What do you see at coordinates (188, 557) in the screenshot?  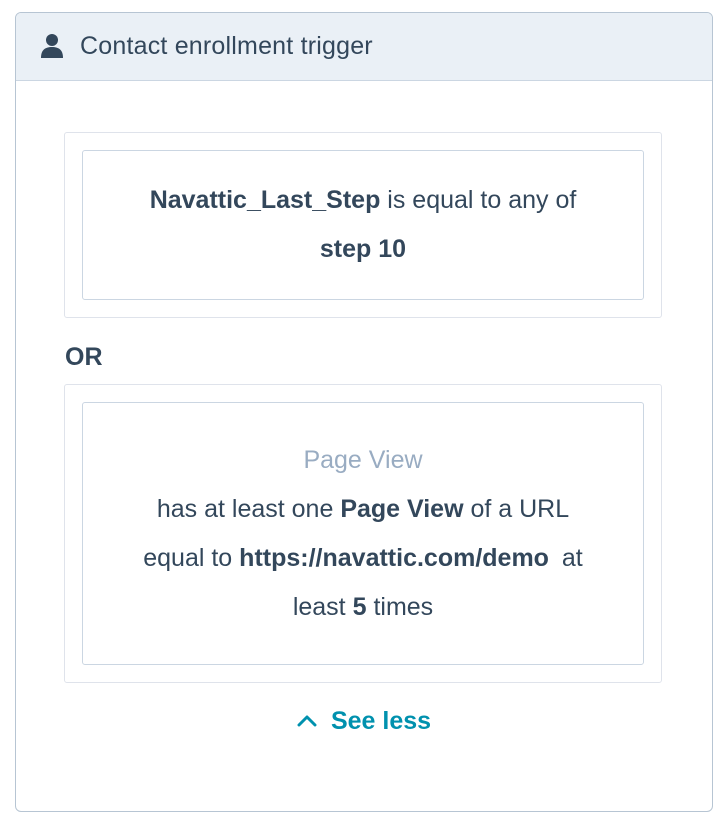 I see `filter-2-text-equal: equal to` at bounding box center [188, 557].